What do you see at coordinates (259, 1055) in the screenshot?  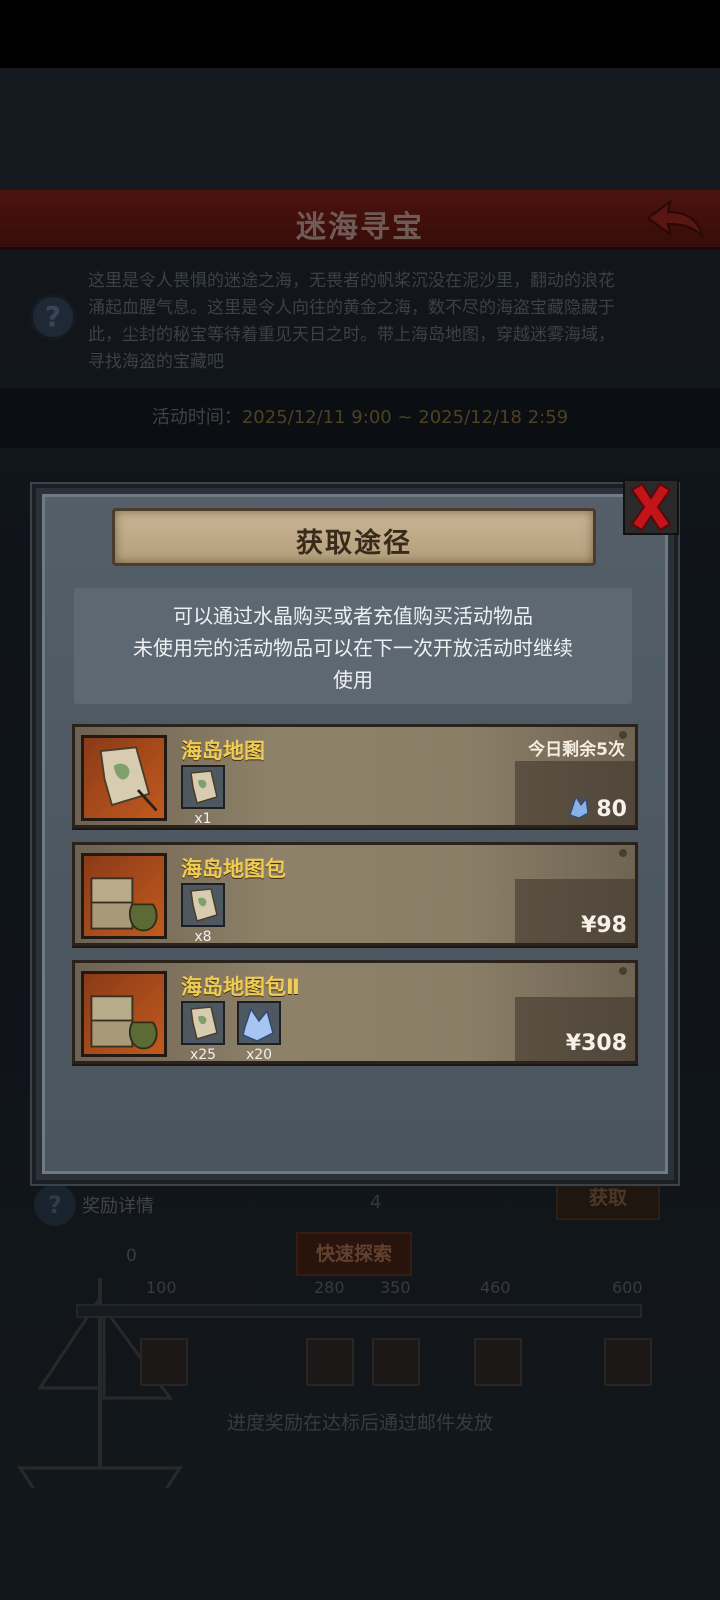 I see `item-quantity: x20` at bounding box center [259, 1055].